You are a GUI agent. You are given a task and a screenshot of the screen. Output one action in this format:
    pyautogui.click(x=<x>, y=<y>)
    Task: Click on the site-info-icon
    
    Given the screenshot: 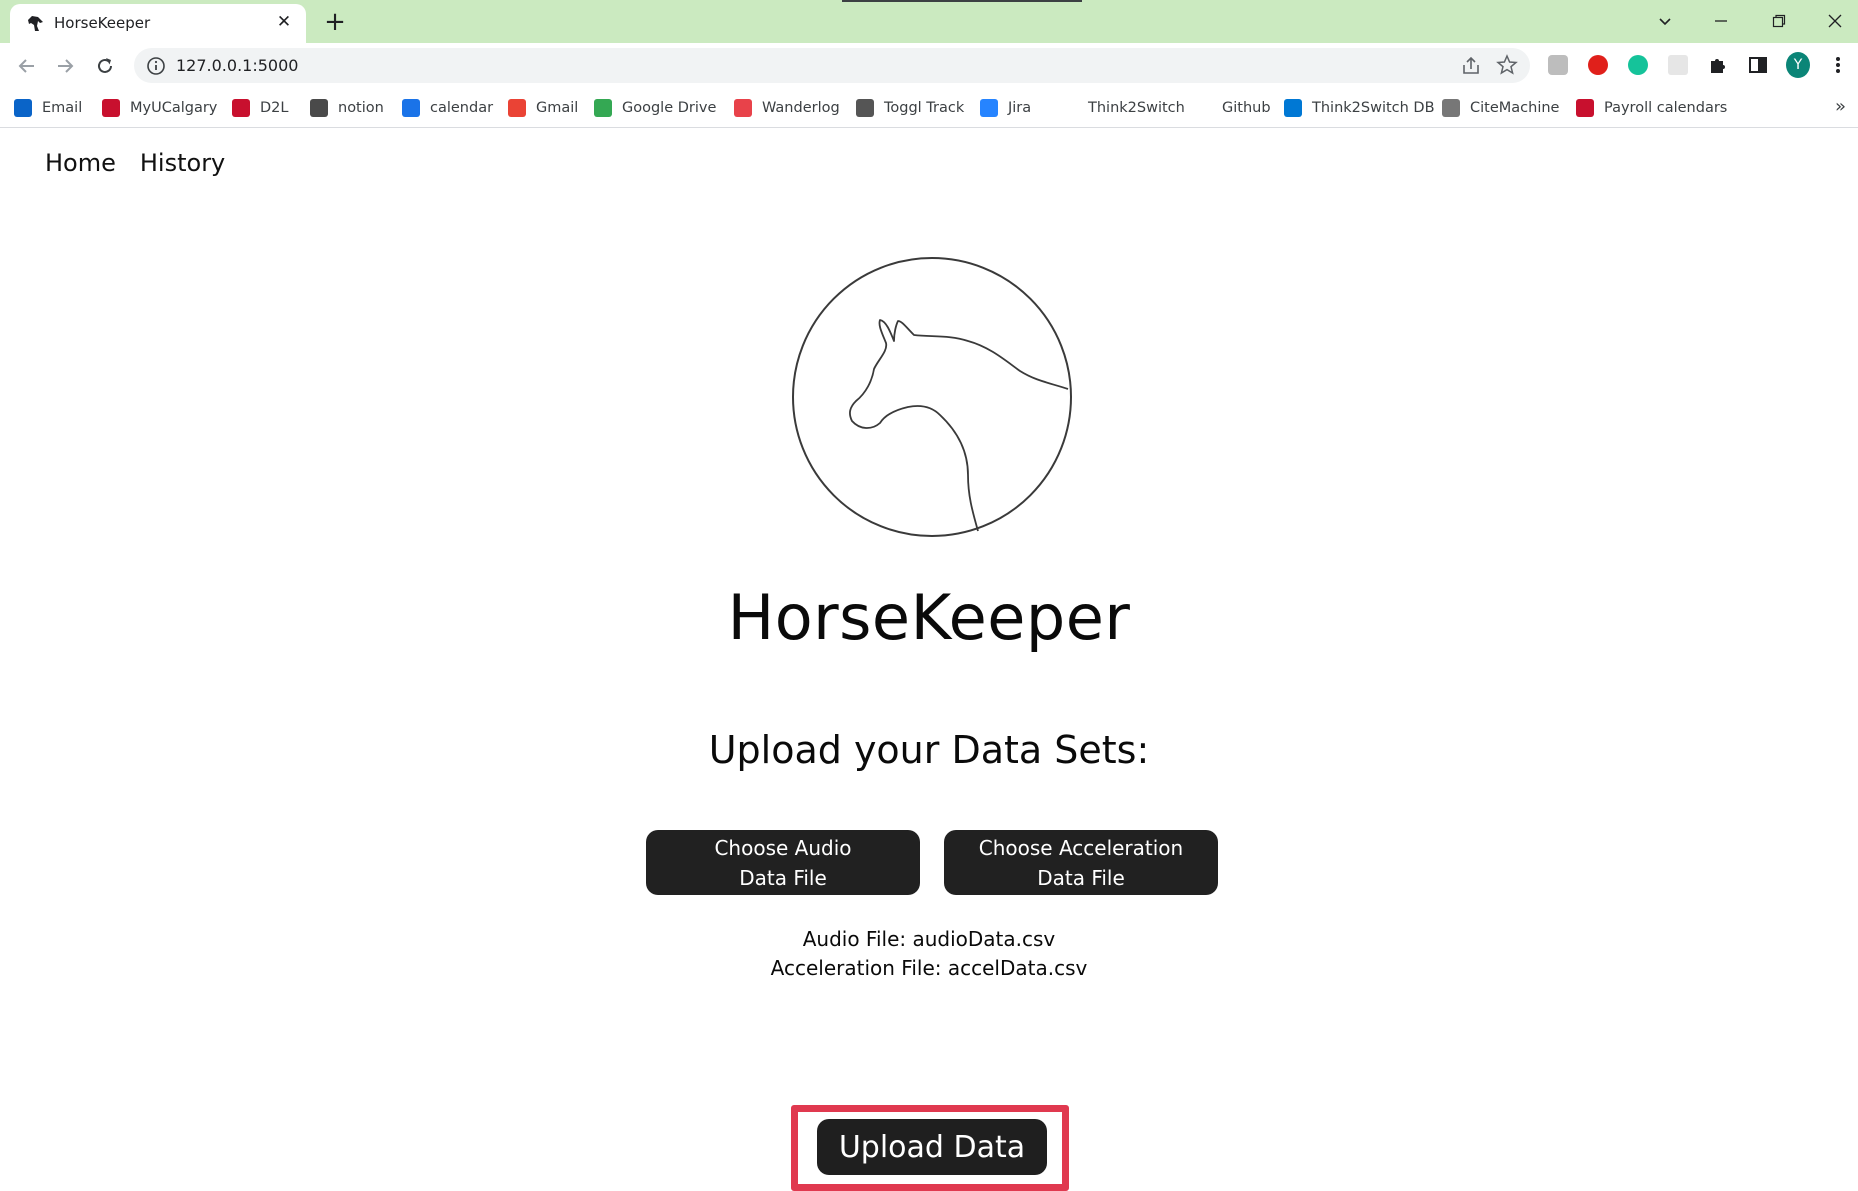 What is the action you would take?
    pyautogui.click(x=156, y=66)
    